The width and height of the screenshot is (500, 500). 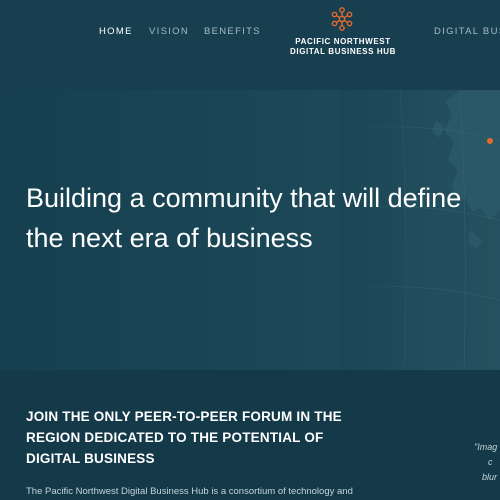 I want to click on location-dot, so click(x=490, y=141).